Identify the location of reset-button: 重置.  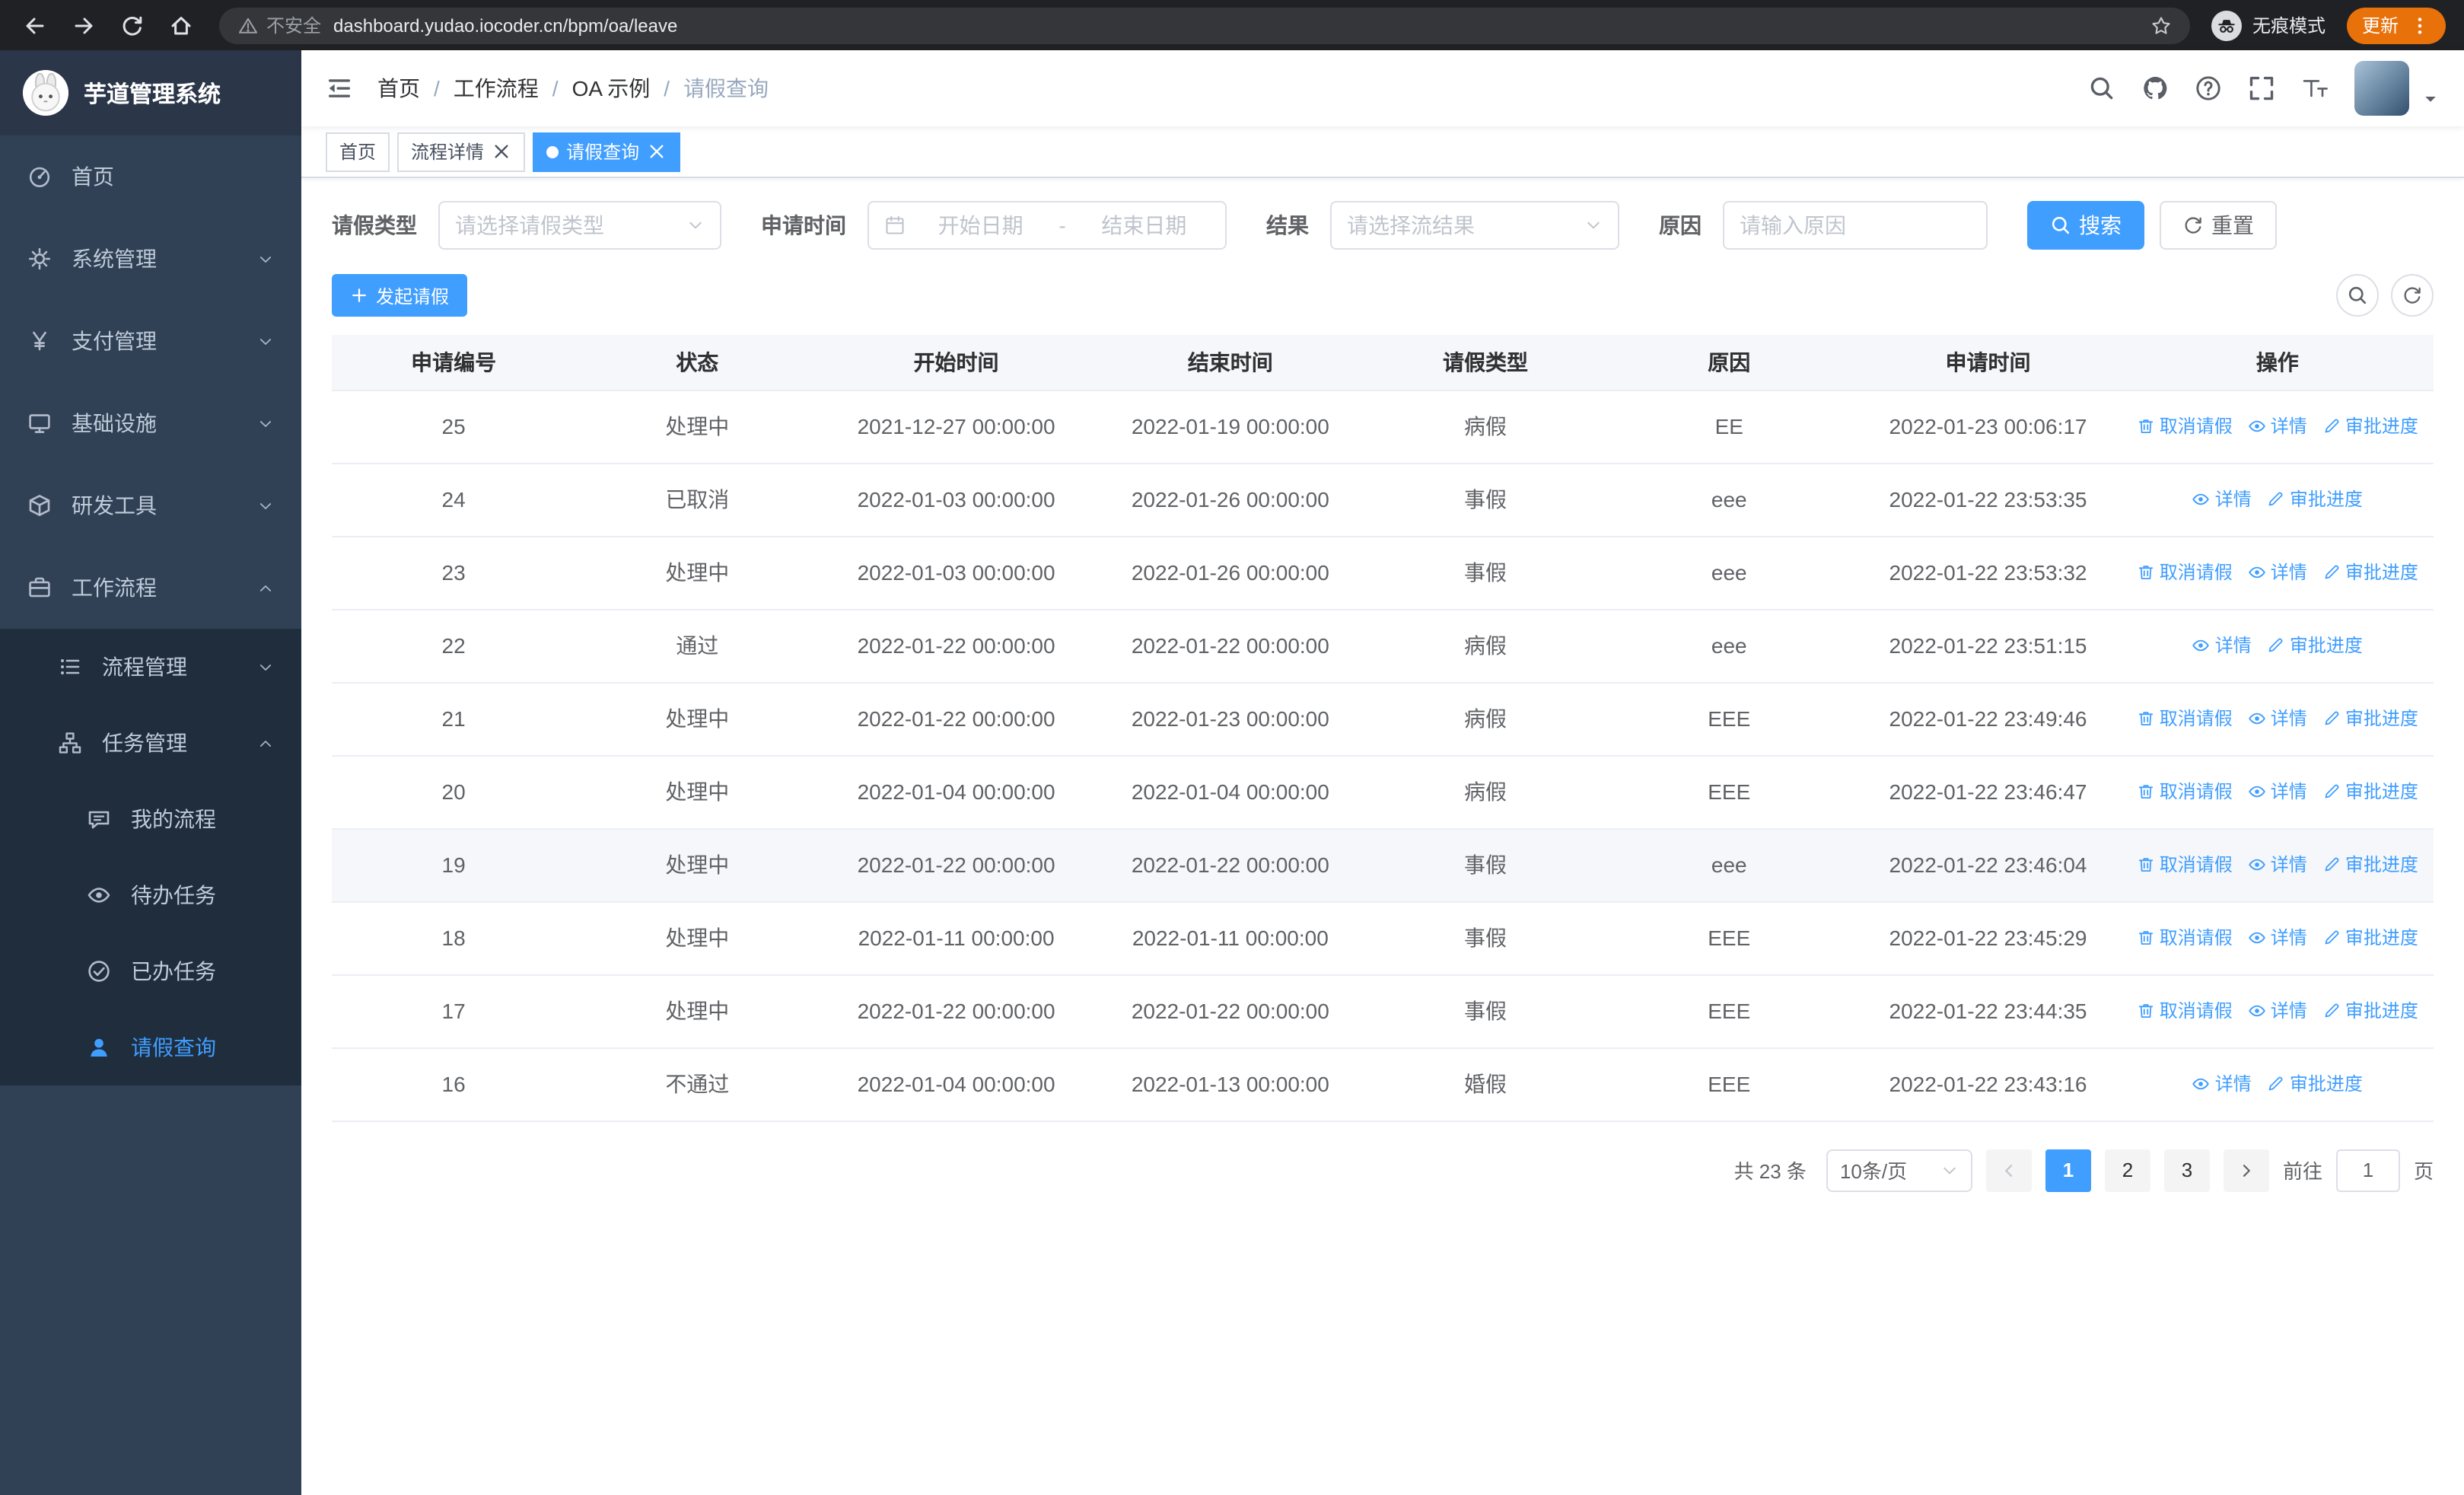
(2218, 225).